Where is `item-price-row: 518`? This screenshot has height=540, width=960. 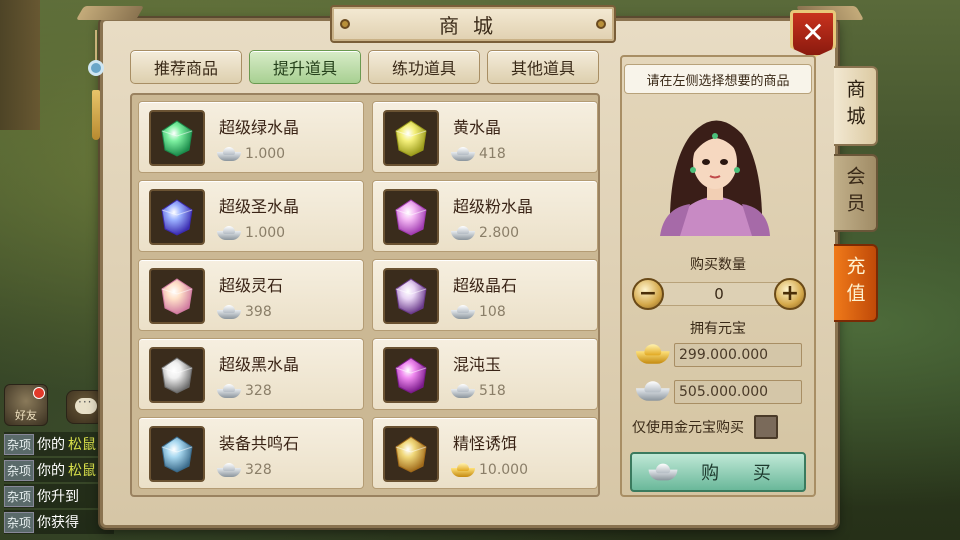
item-price-row: 518 is located at coordinates (478, 391).